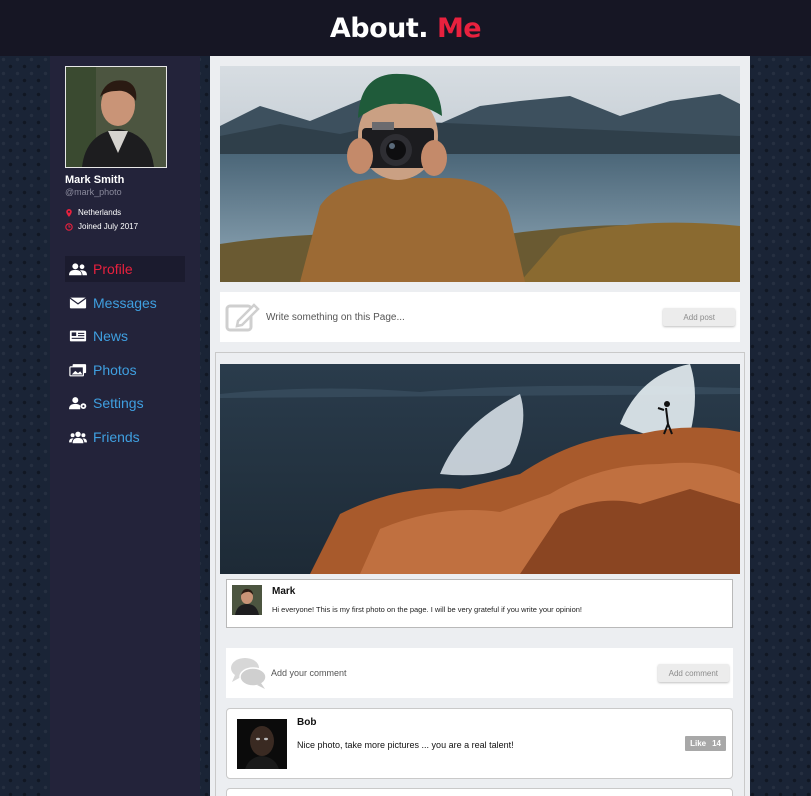  What do you see at coordinates (379, 28) in the screenshot?
I see `logo-main: About.` at bounding box center [379, 28].